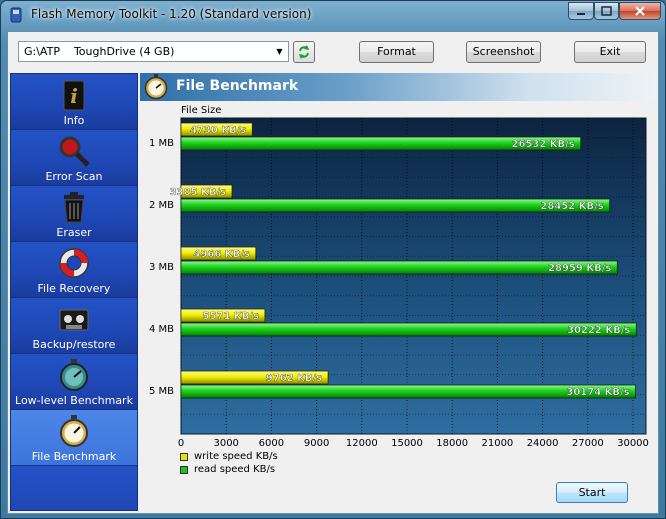 The image size is (666, 519). Describe the element at coordinates (581, 11) in the screenshot. I see `minimize-button` at that location.